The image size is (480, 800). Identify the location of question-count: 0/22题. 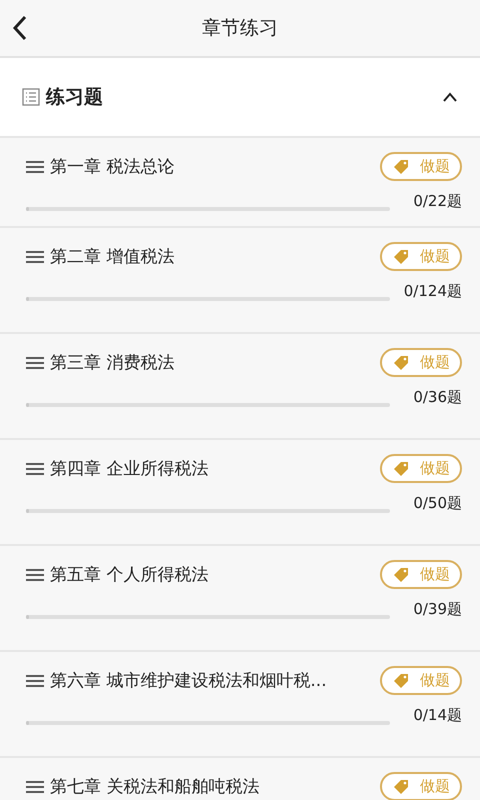
(437, 201).